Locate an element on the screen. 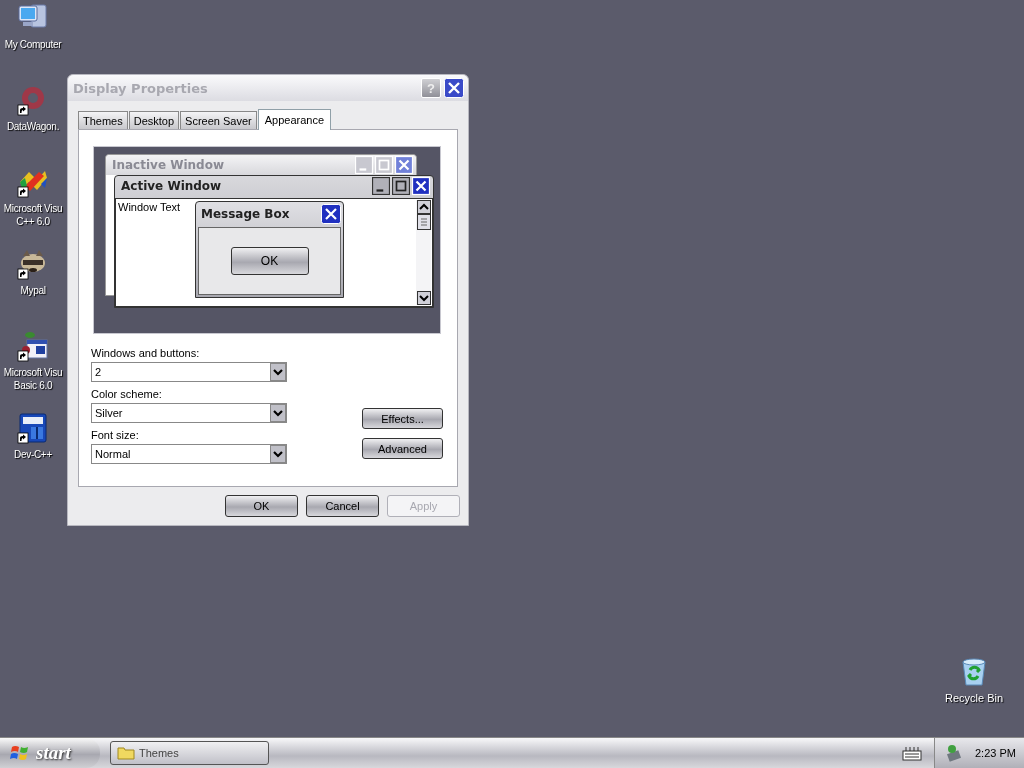  tab: Appearance is located at coordinates (294, 119).